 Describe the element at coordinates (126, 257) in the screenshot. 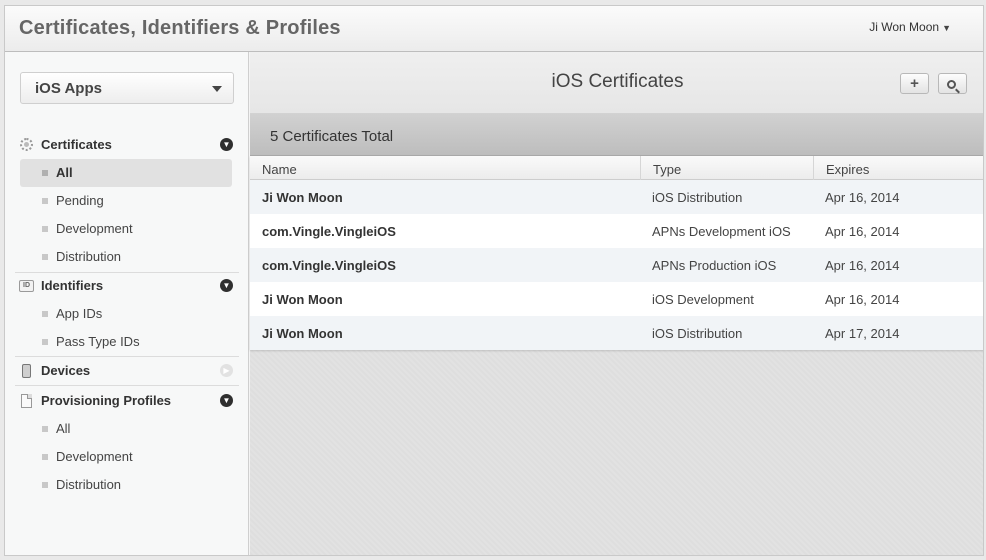

I see `sidebar-item-certificates-distribution: Distribution` at that location.